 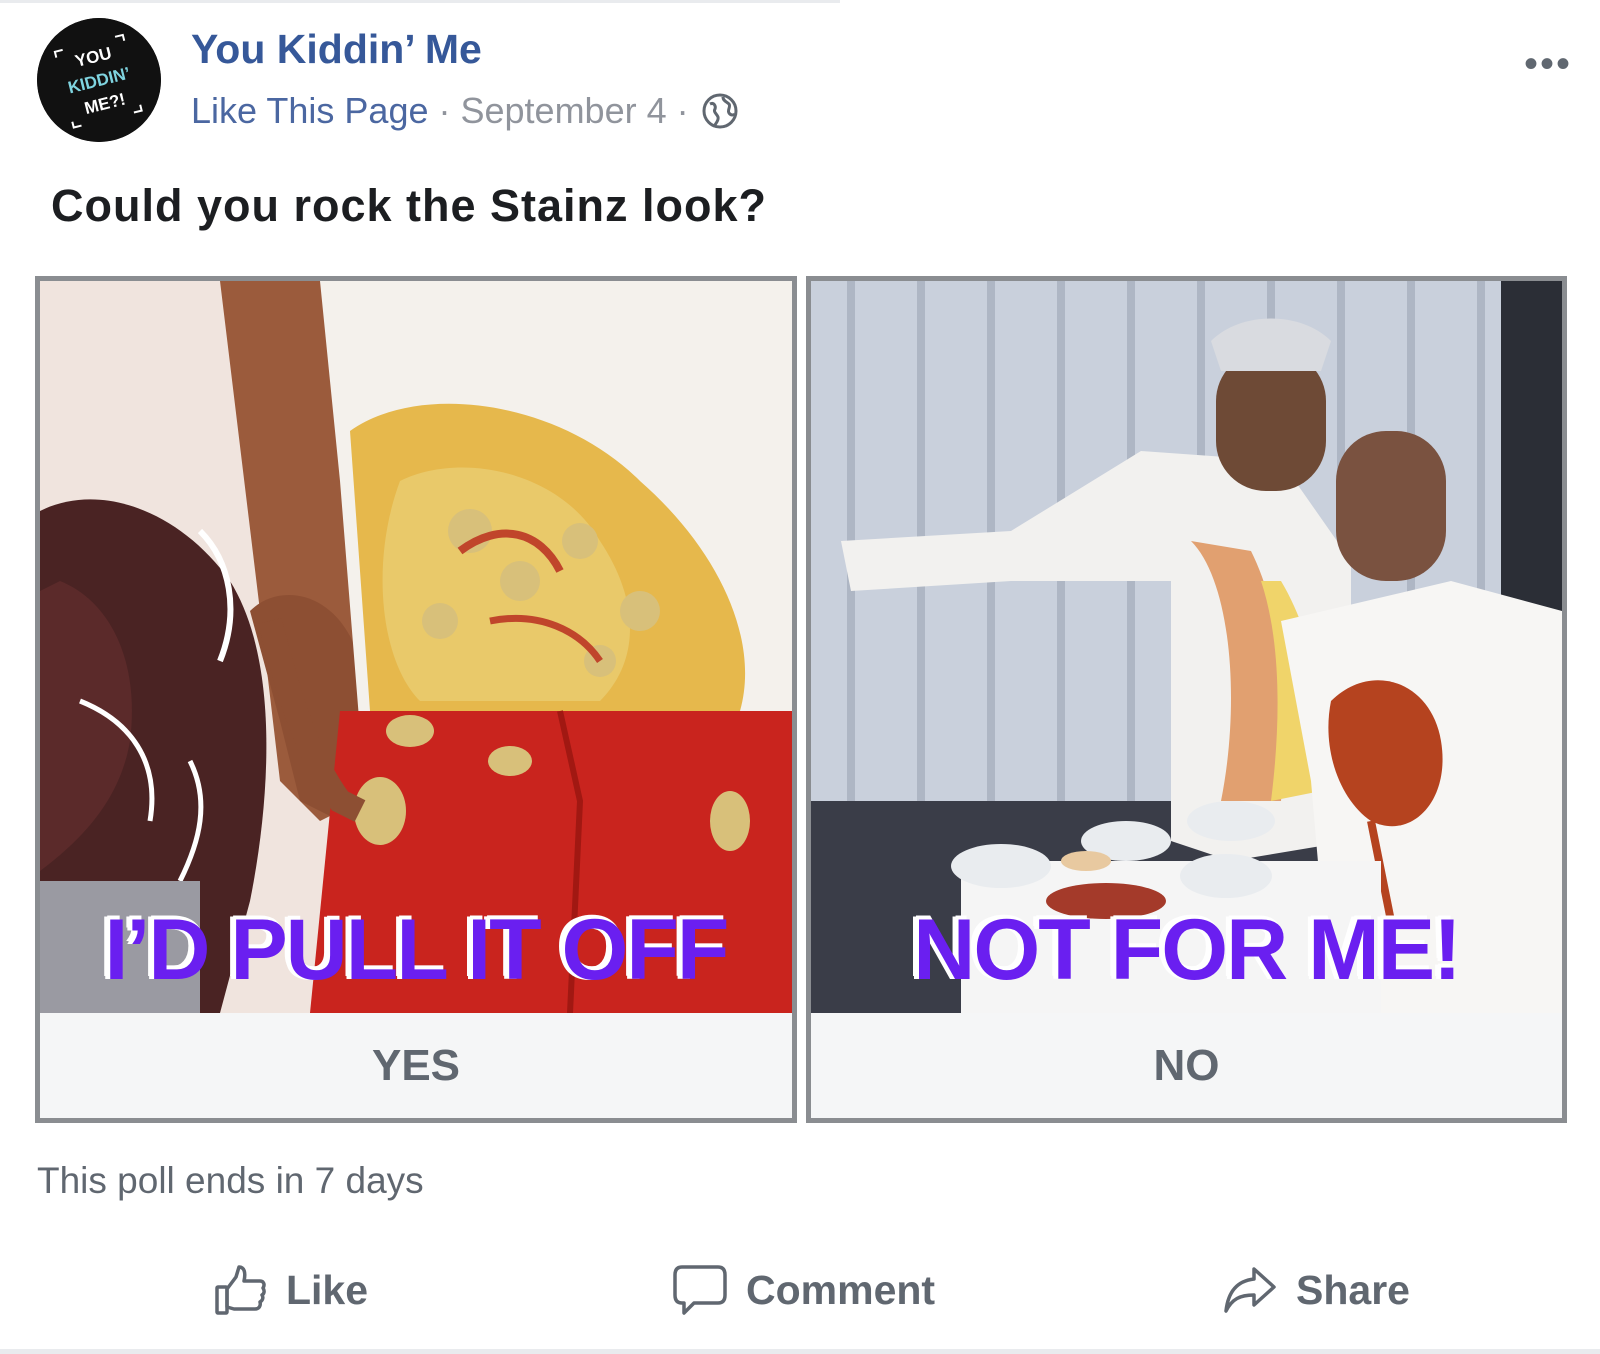 I want to click on overlay-text-no: NOT FOR ME!, so click(x=1187, y=950).